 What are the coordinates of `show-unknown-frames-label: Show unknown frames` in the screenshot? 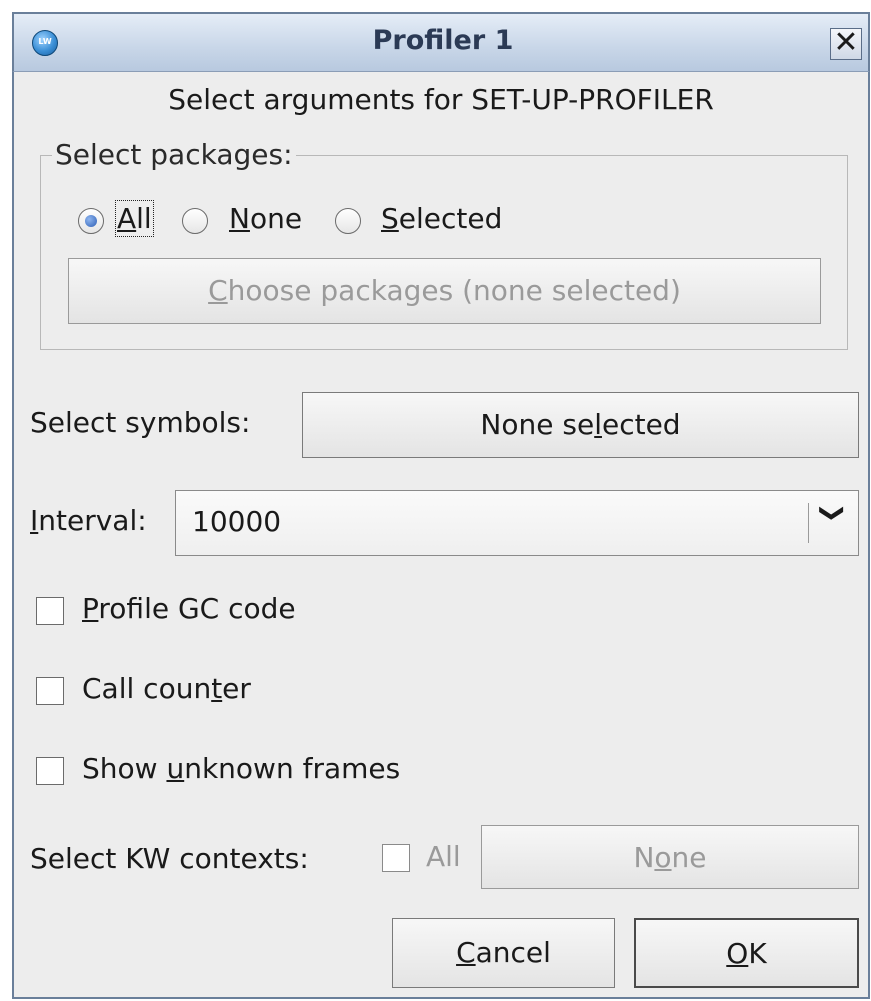 It's located at (241, 768).